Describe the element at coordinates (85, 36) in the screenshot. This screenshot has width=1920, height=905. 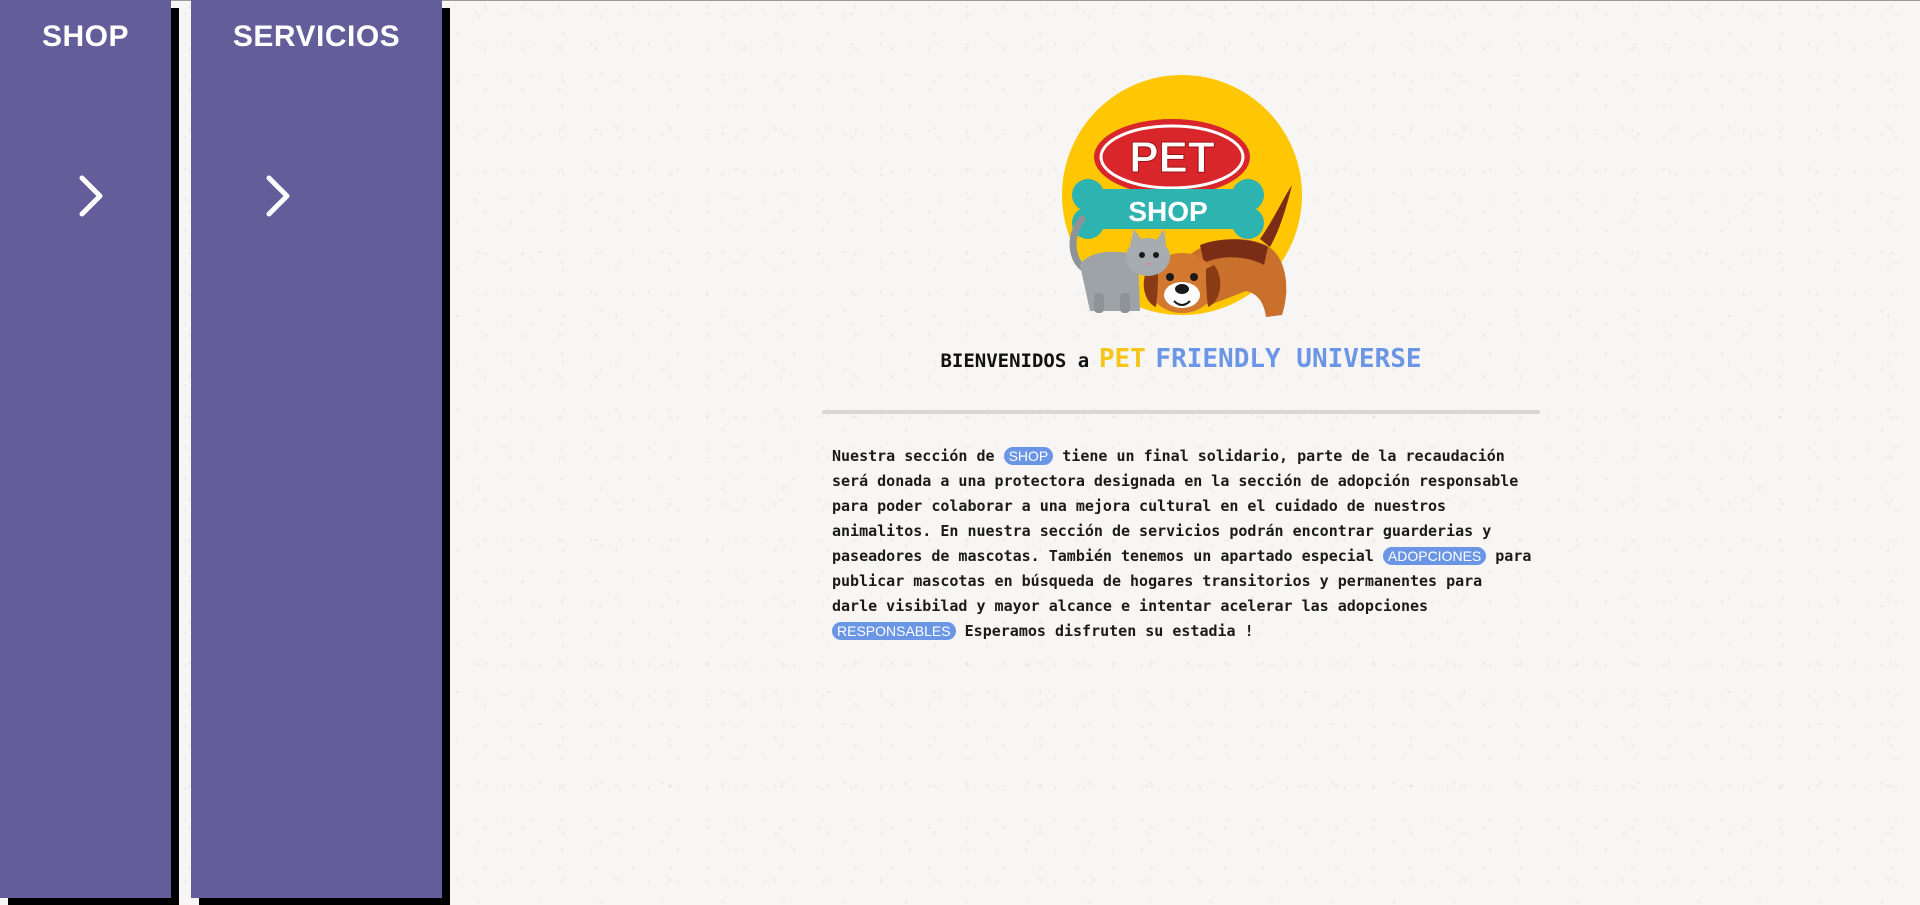
I see `nav-title-shop: SHOP` at that location.